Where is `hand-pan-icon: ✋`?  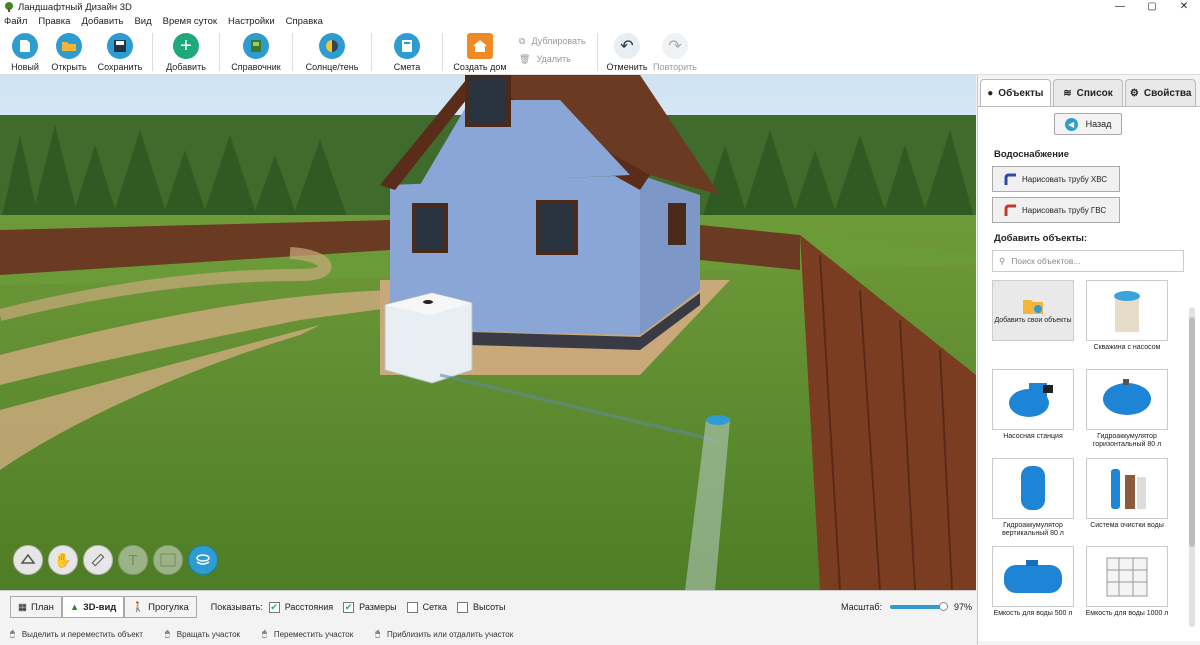
hand-pan-icon: ✋ is located at coordinates (63, 560).